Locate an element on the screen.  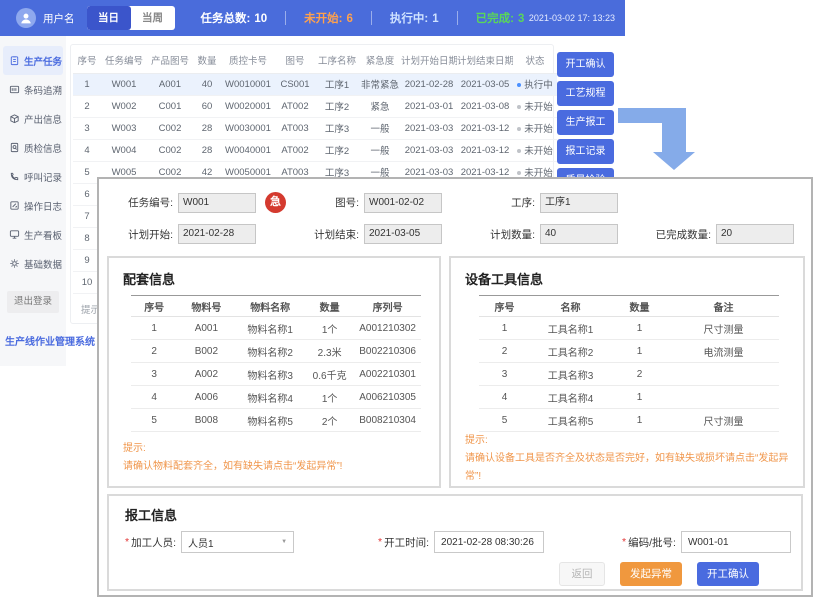
sidebar-item-label: 生产任务 is located at coordinates (43, 62).